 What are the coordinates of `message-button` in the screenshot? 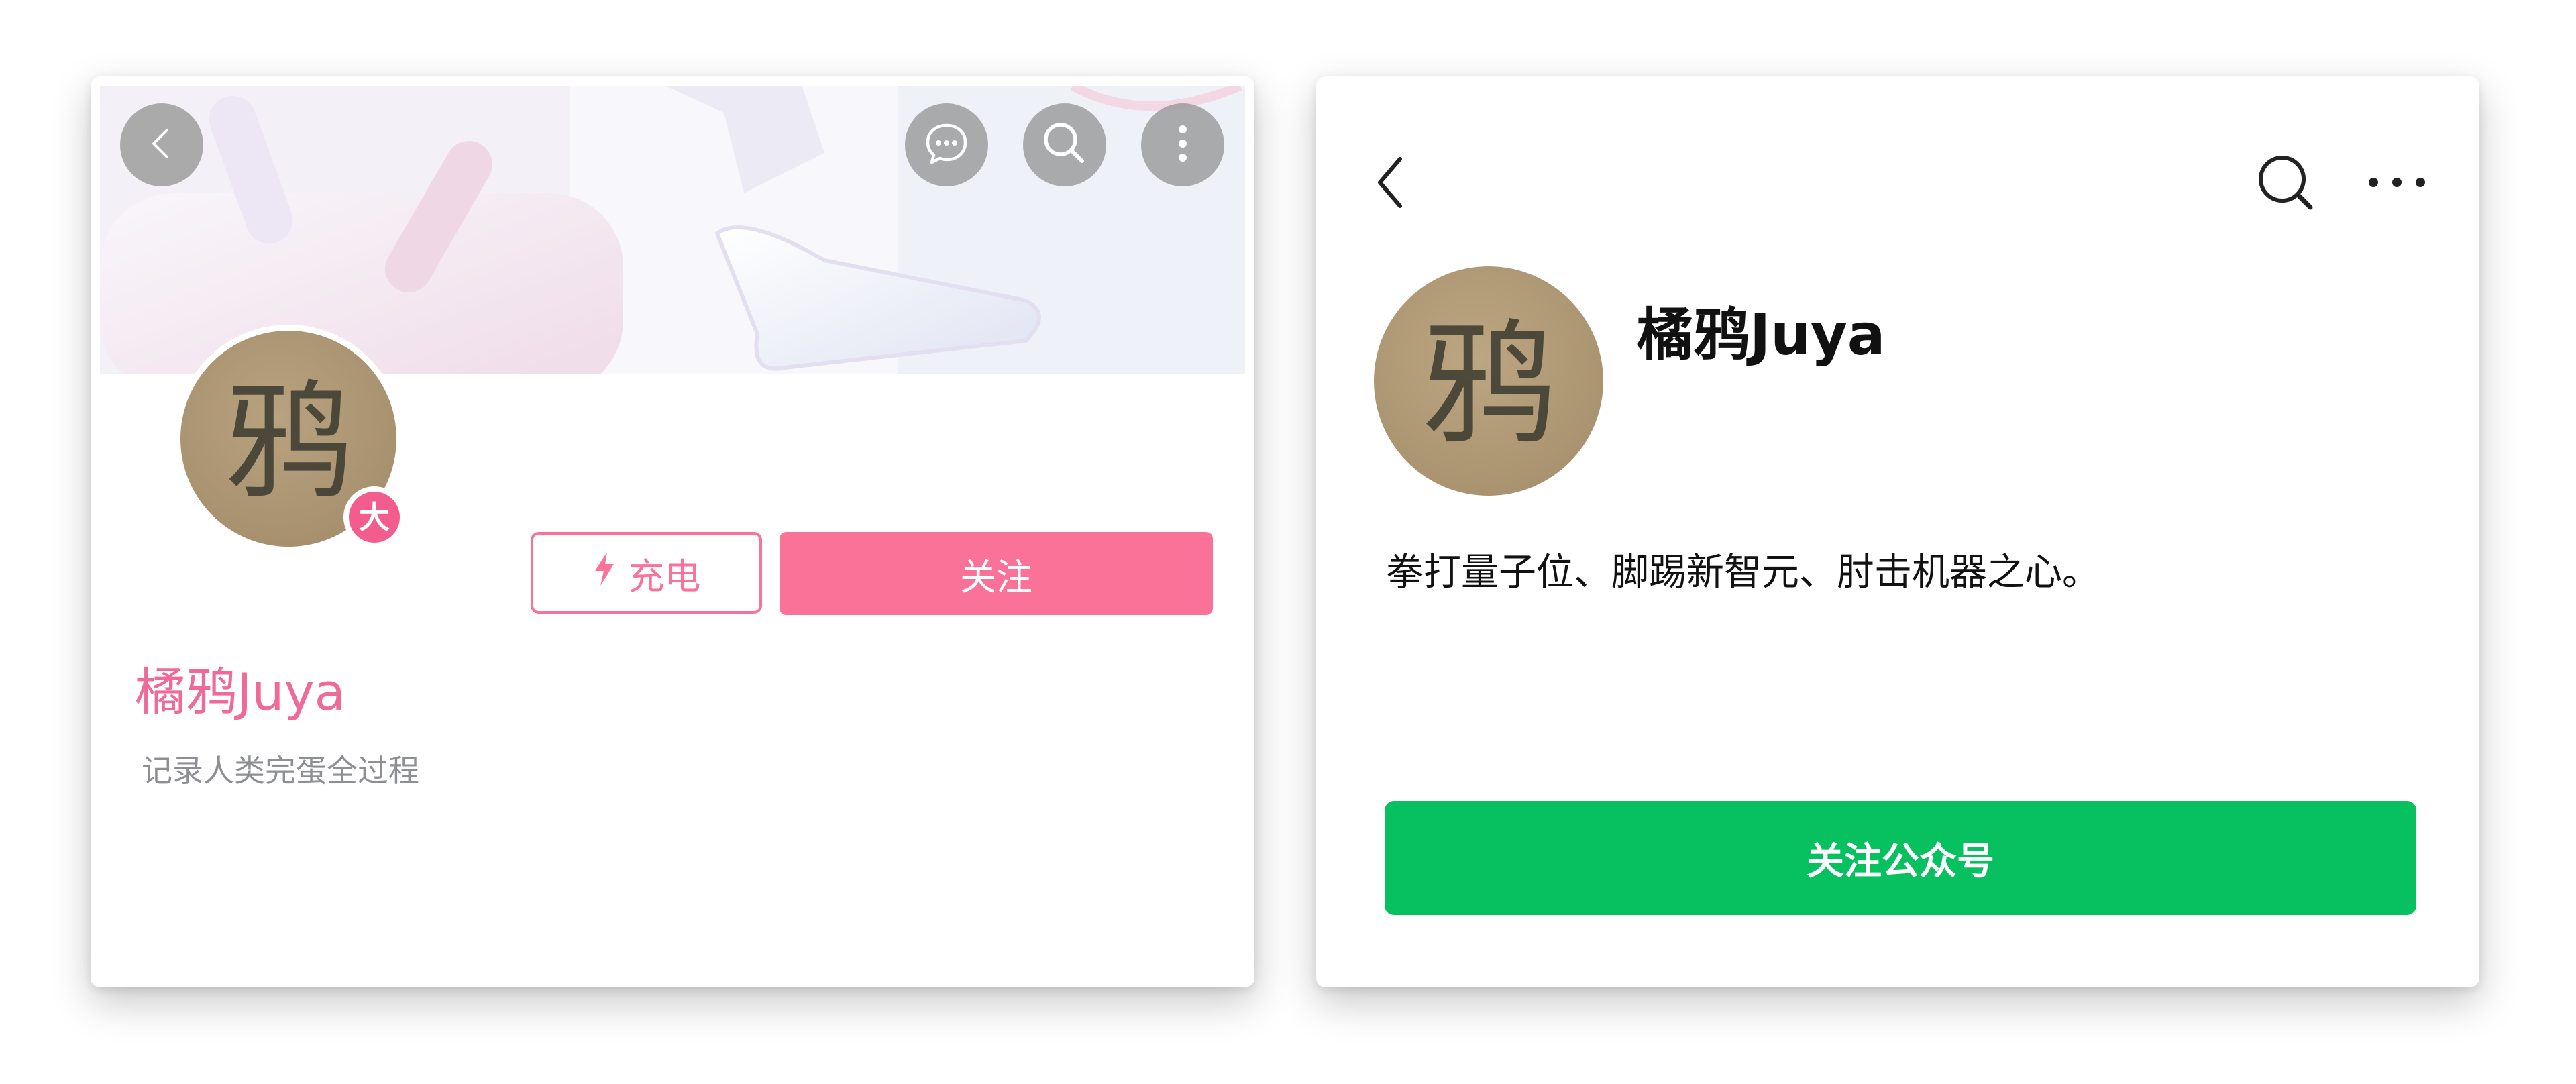 It's located at (946, 145).